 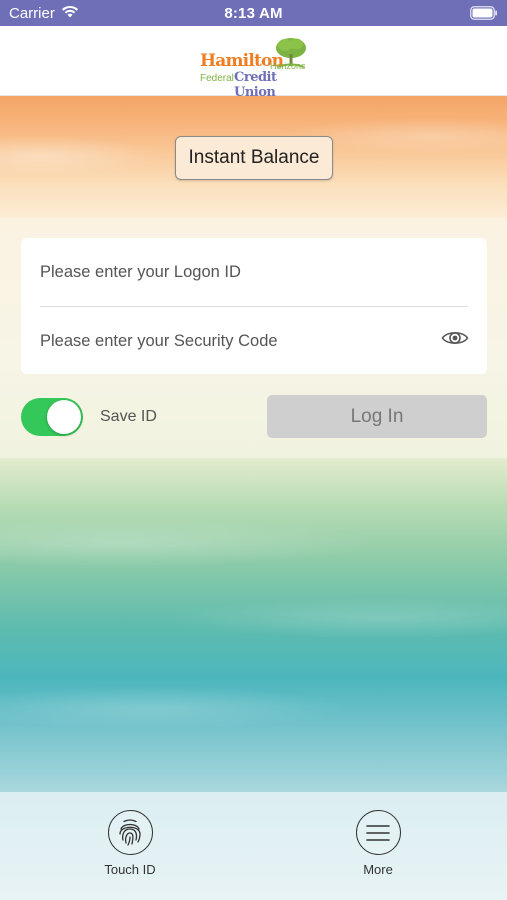 I want to click on app-header: Hamilton Horizons Federal Credit Union, so click(x=253, y=63).